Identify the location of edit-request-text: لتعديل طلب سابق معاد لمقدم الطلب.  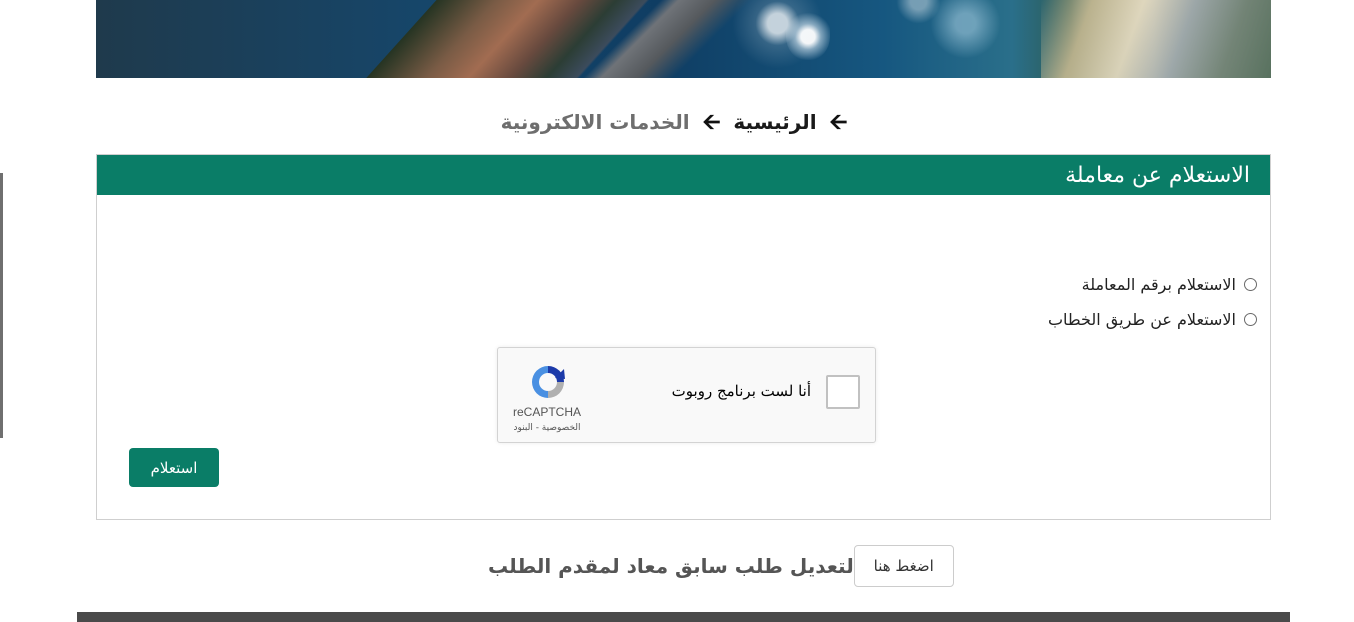
(671, 566).